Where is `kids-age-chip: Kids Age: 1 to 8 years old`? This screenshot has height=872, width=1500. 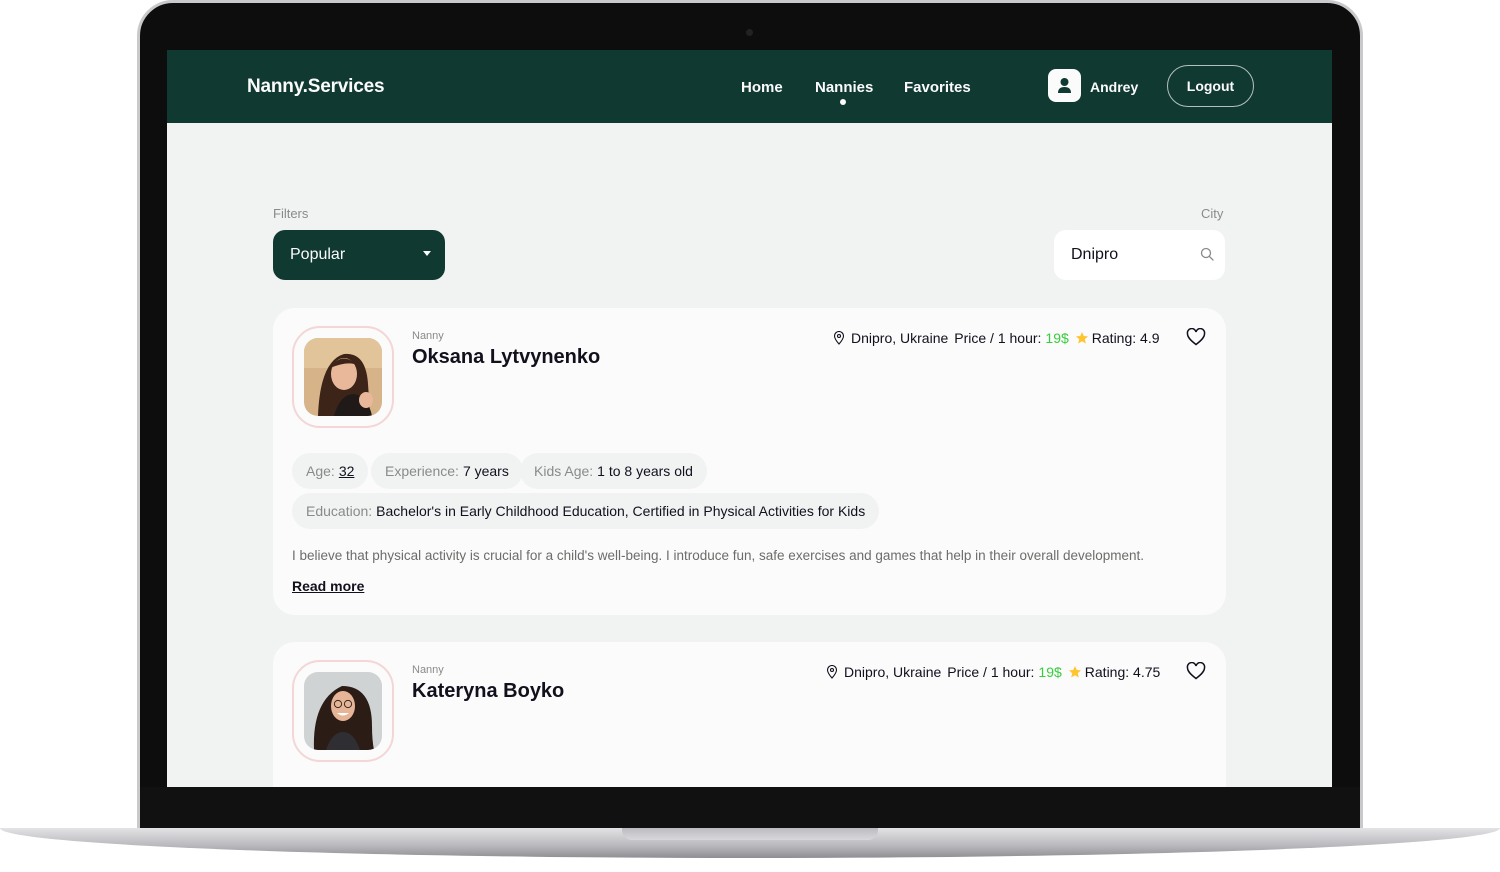
kids-age-chip: Kids Age: 1 to 8 years old is located at coordinates (613, 471).